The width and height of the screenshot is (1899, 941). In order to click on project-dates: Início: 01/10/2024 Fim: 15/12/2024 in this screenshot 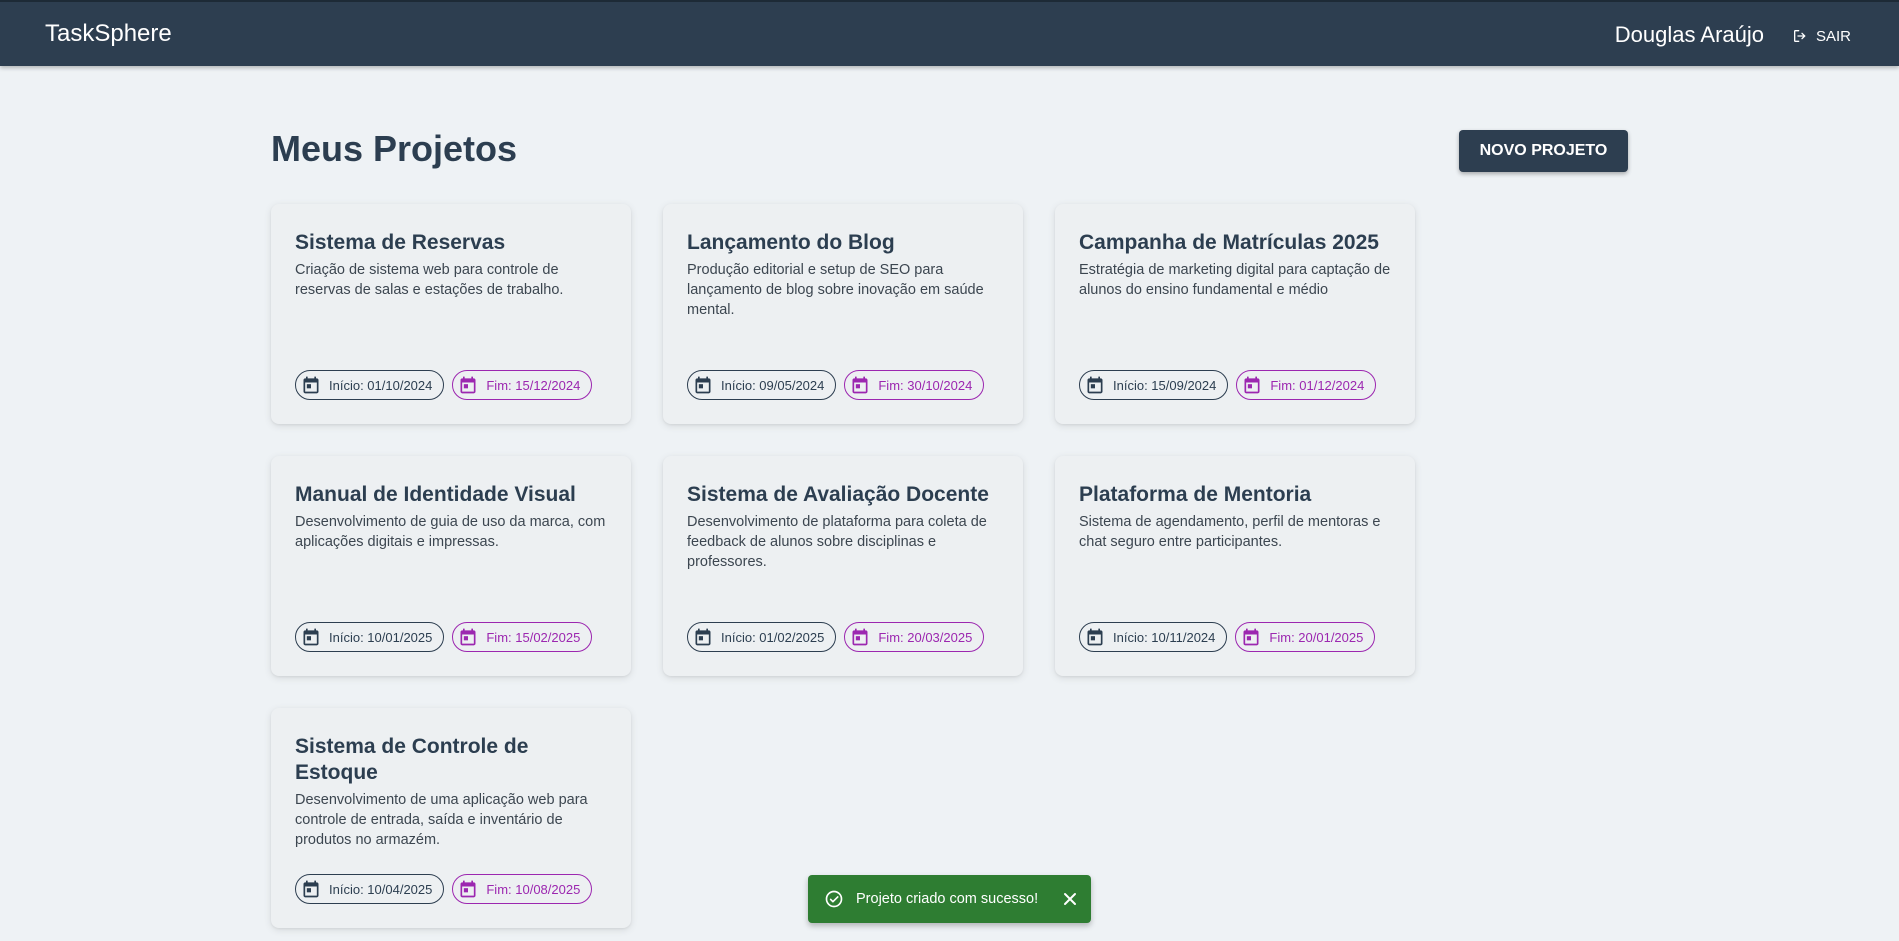, I will do `click(444, 385)`.